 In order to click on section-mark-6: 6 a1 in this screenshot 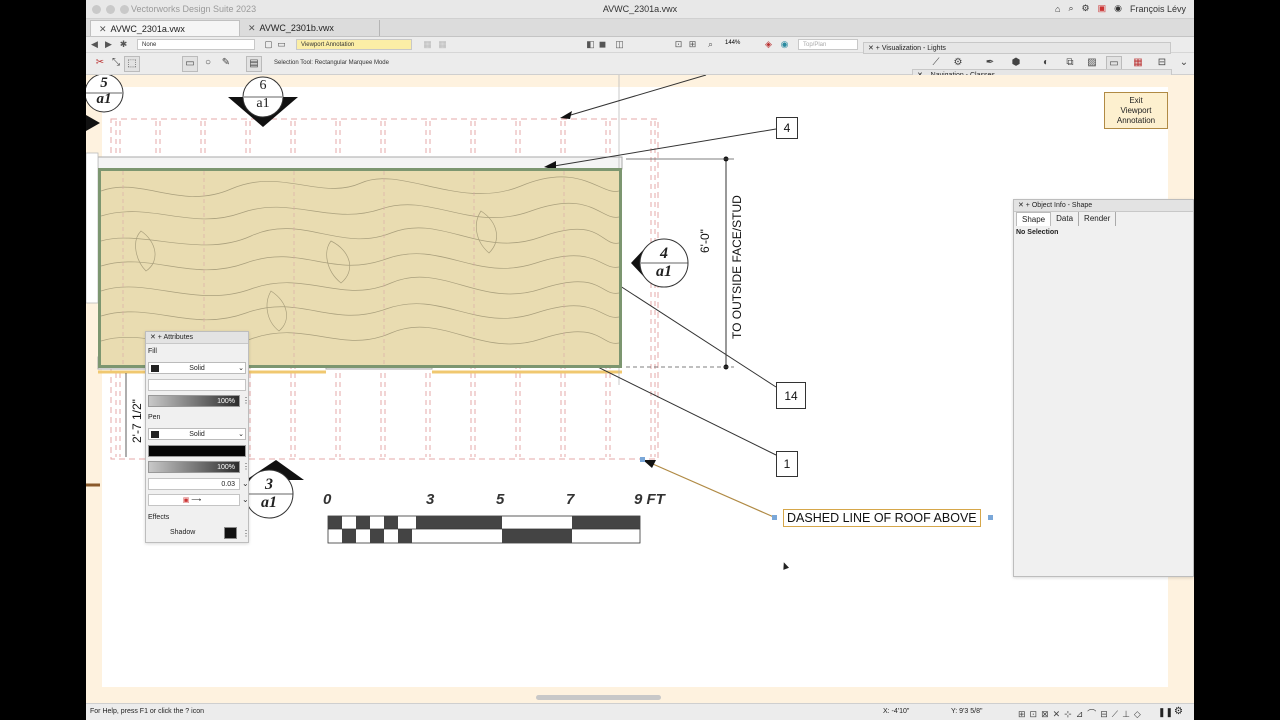, I will do `click(263, 95)`.